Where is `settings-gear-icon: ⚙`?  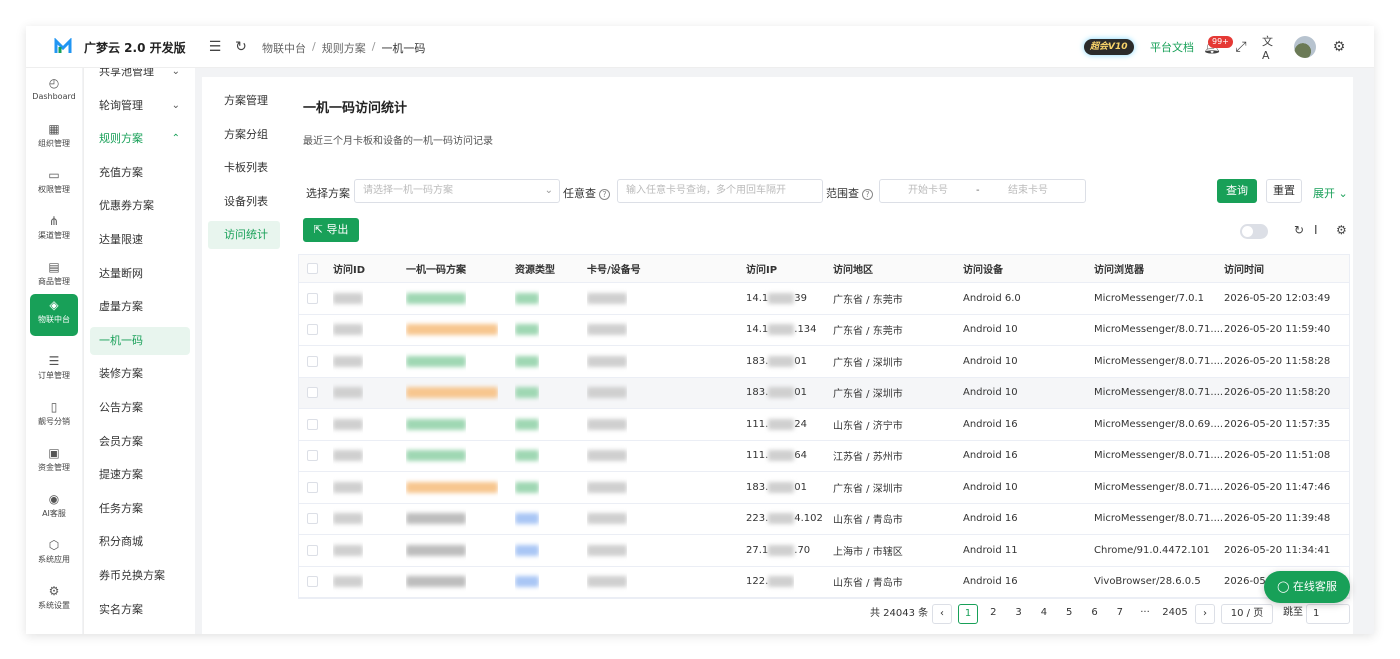 settings-gear-icon: ⚙ is located at coordinates (1339, 47).